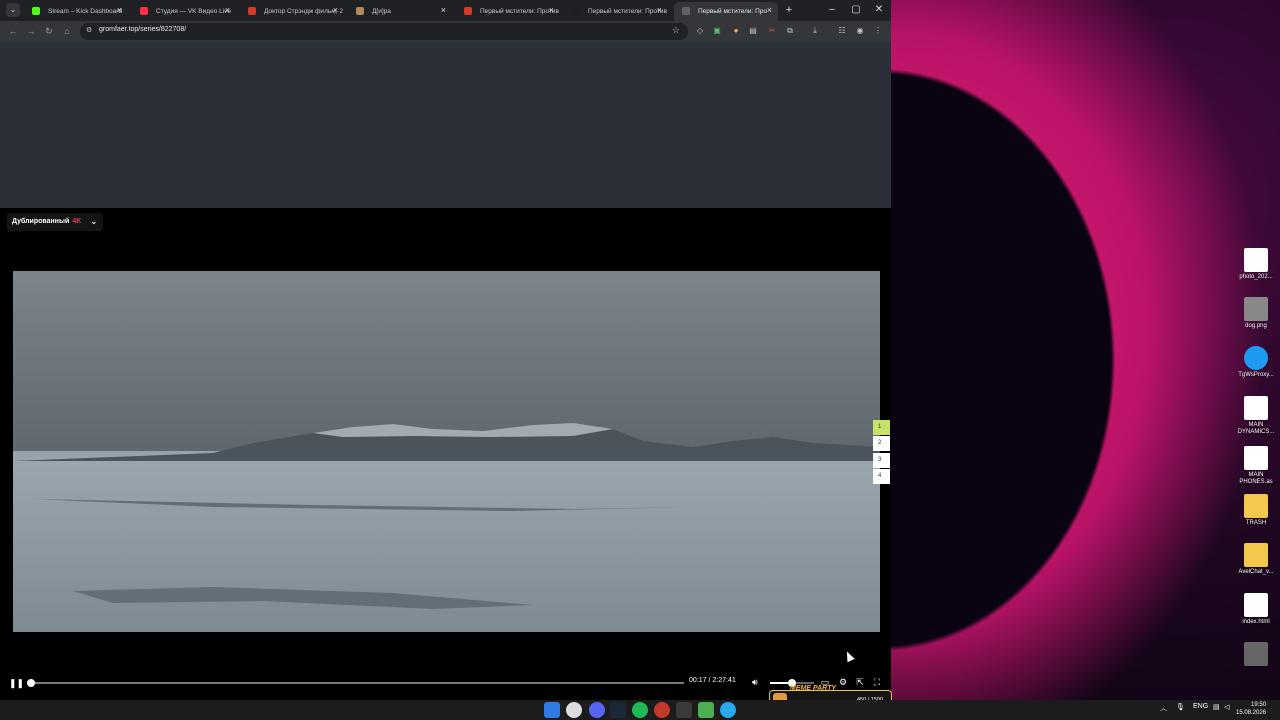  Describe the element at coordinates (597, 710) in the screenshot. I see `discord-icon` at that location.